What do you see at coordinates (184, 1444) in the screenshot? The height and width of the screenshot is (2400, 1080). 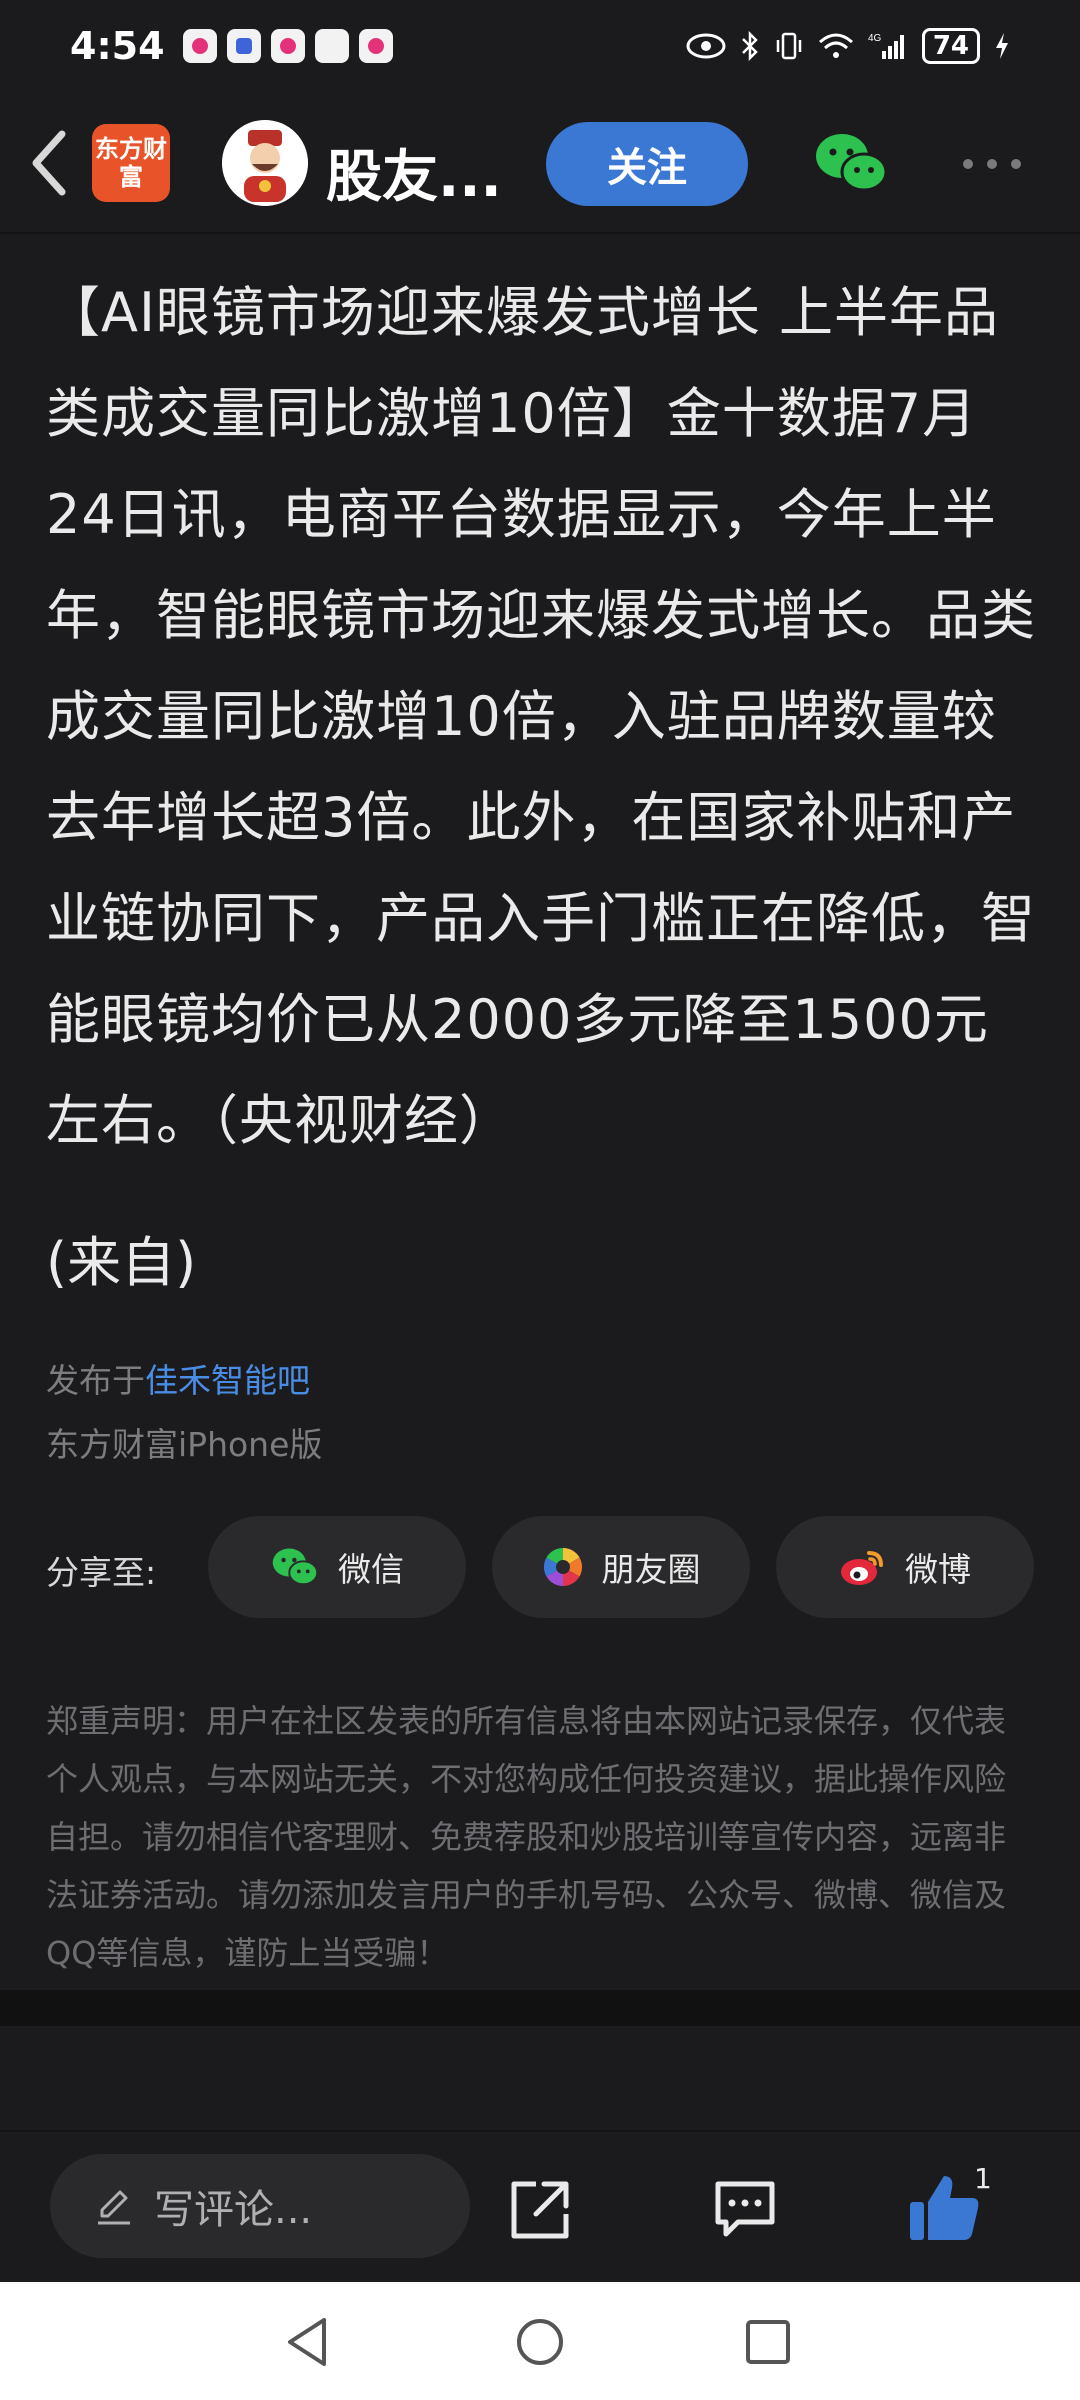 I see `client-info: 东方财富iPhone版` at bounding box center [184, 1444].